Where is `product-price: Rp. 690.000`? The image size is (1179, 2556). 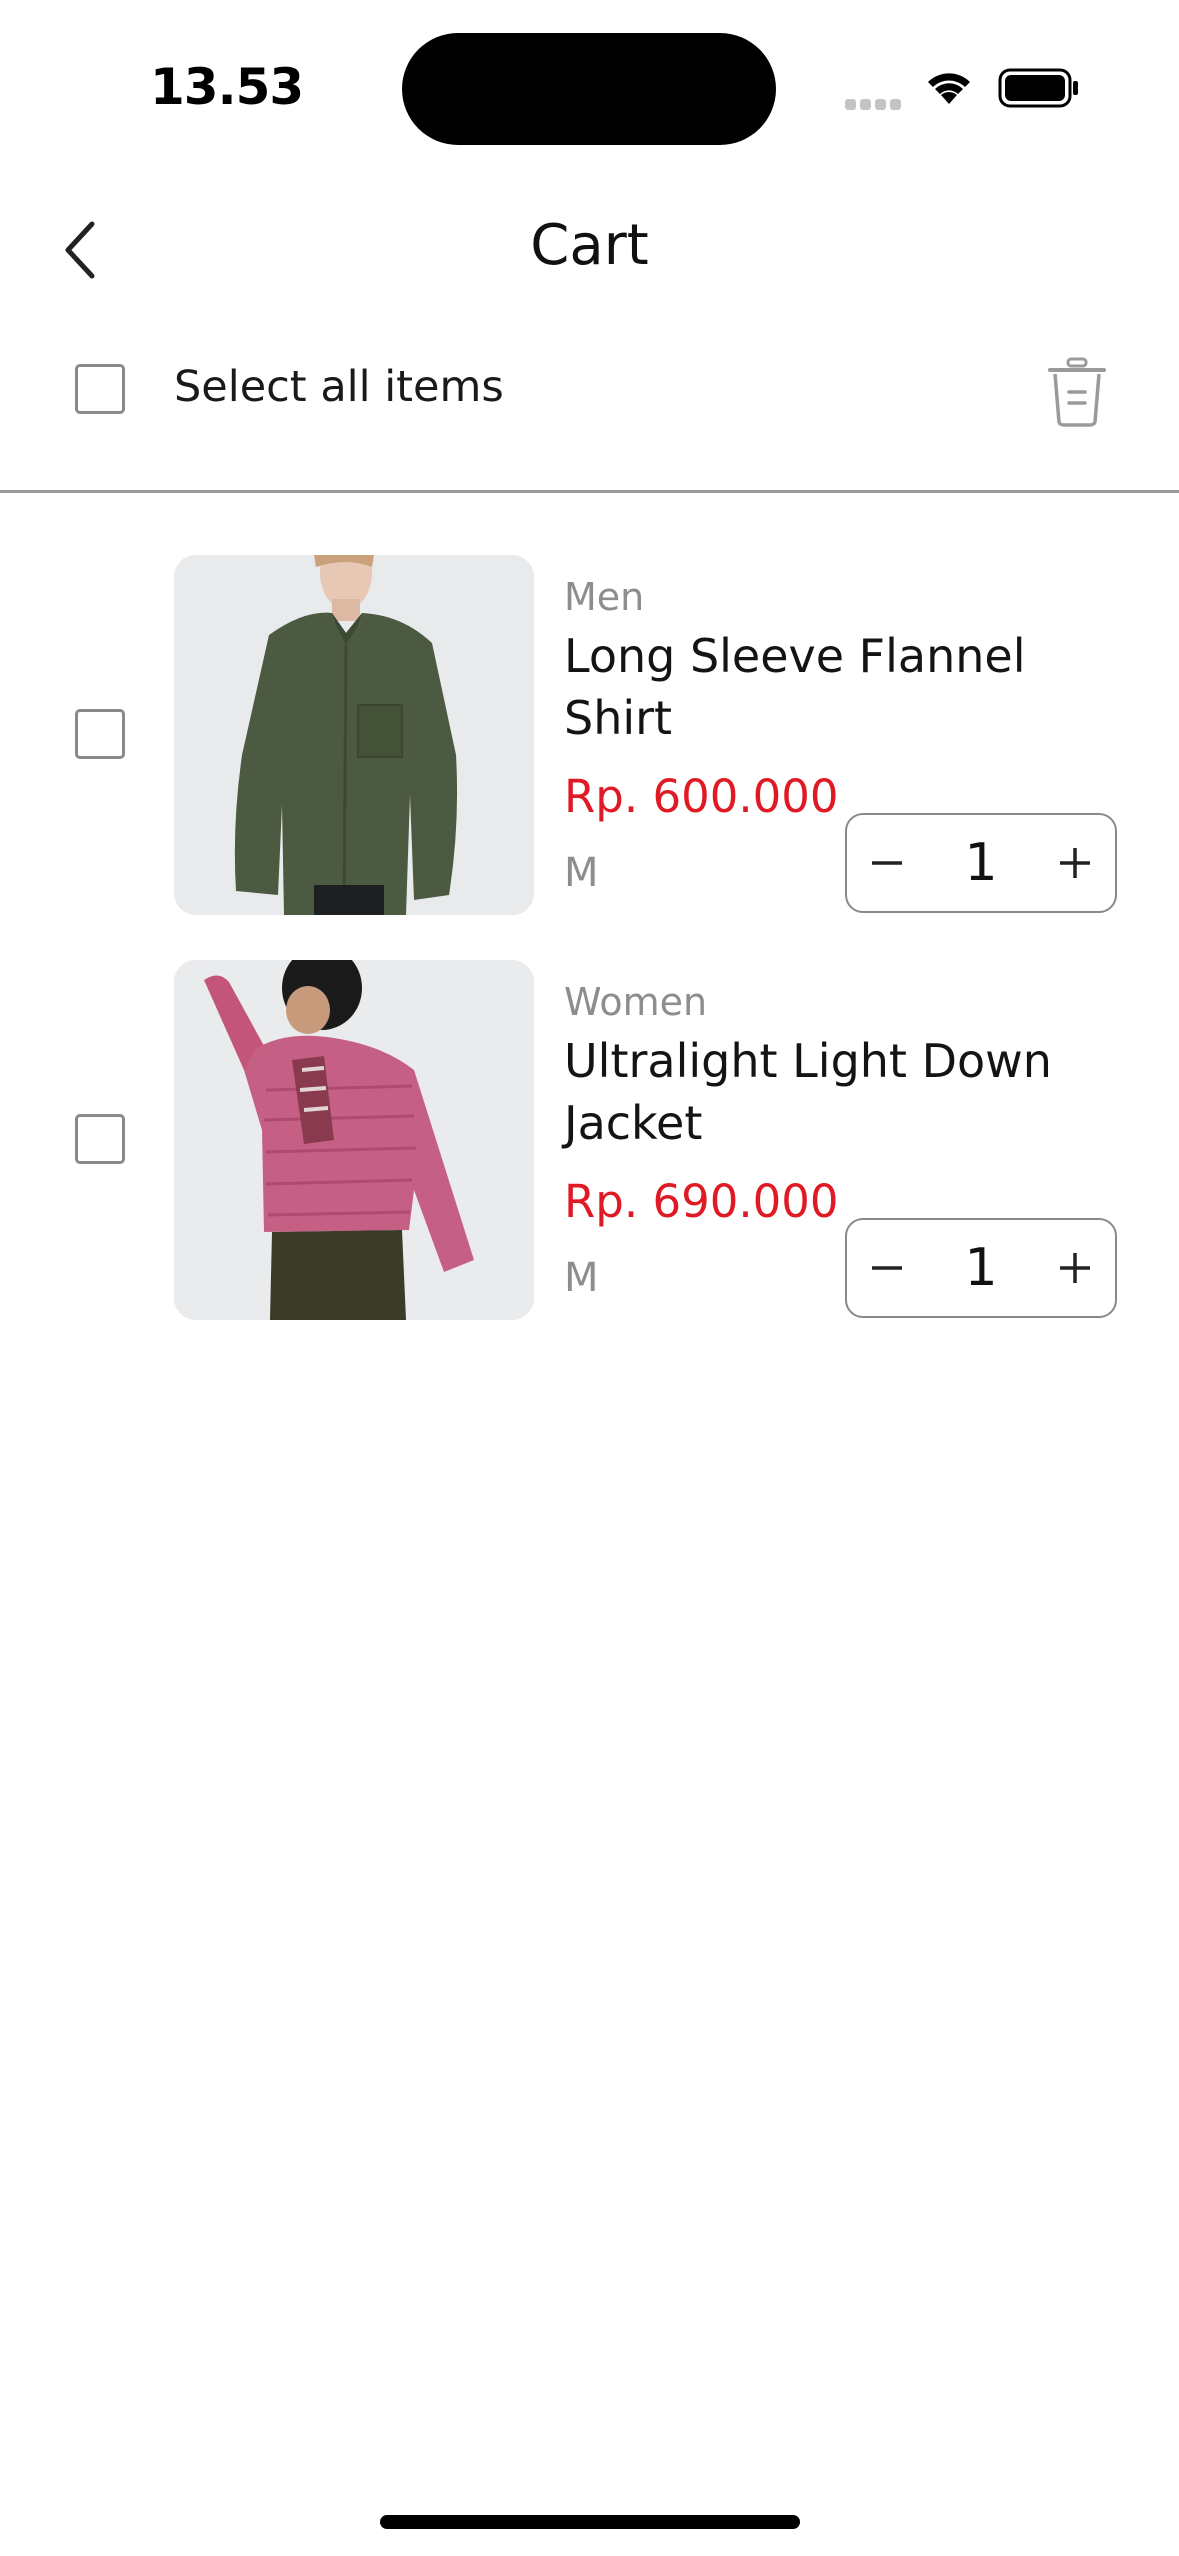 product-price: Rp. 690.000 is located at coordinates (701, 1201).